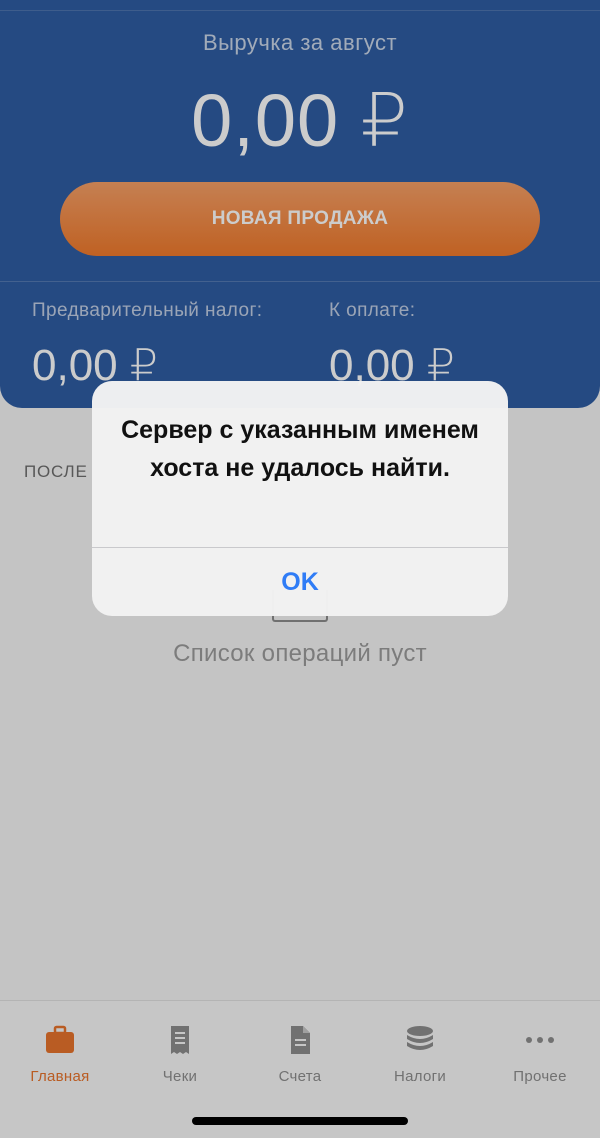  Describe the element at coordinates (300, 582) in the screenshot. I see `alert-ok-button: OK` at that location.